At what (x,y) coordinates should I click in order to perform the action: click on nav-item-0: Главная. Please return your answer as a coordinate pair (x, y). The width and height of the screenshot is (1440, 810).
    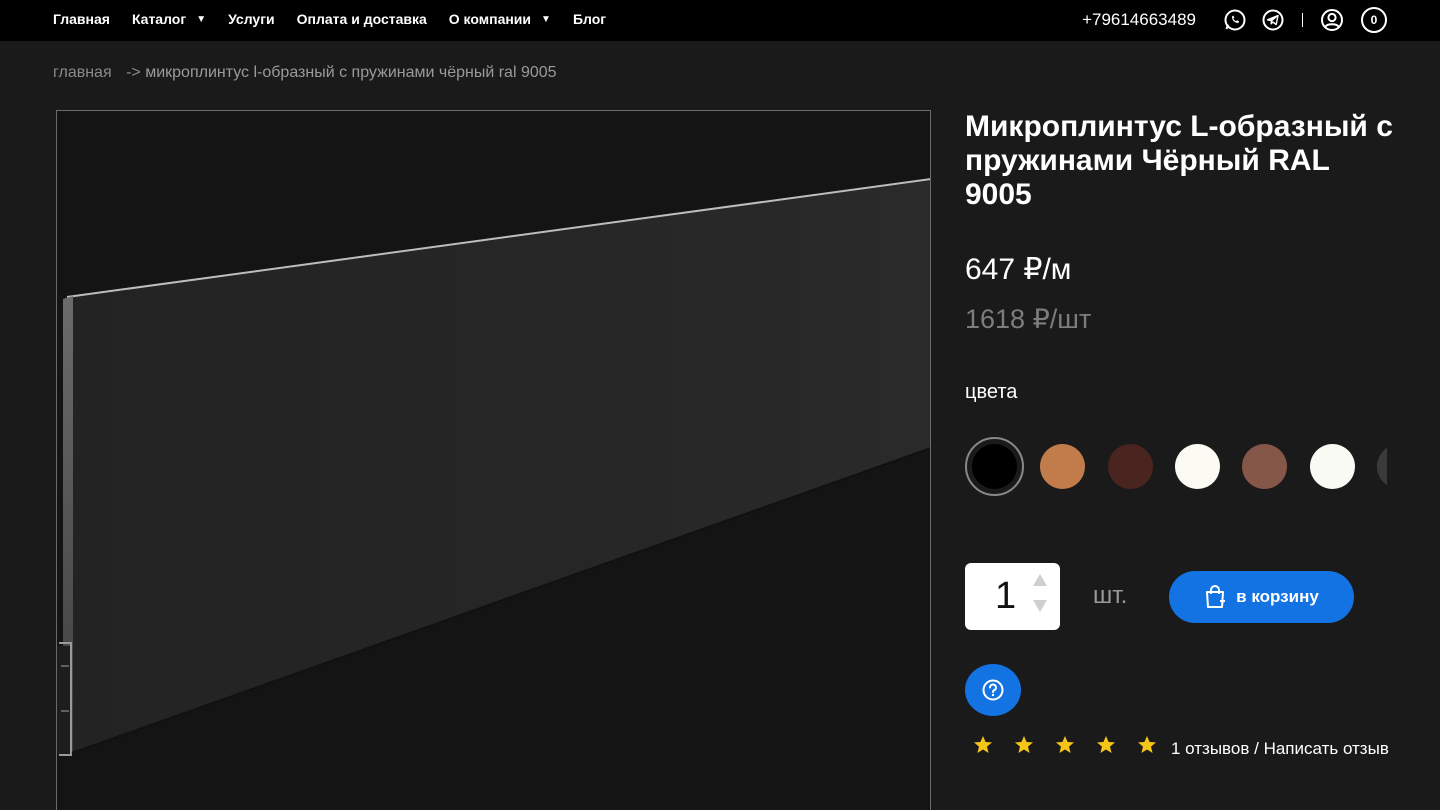
    Looking at the image, I should click on (81, 19).